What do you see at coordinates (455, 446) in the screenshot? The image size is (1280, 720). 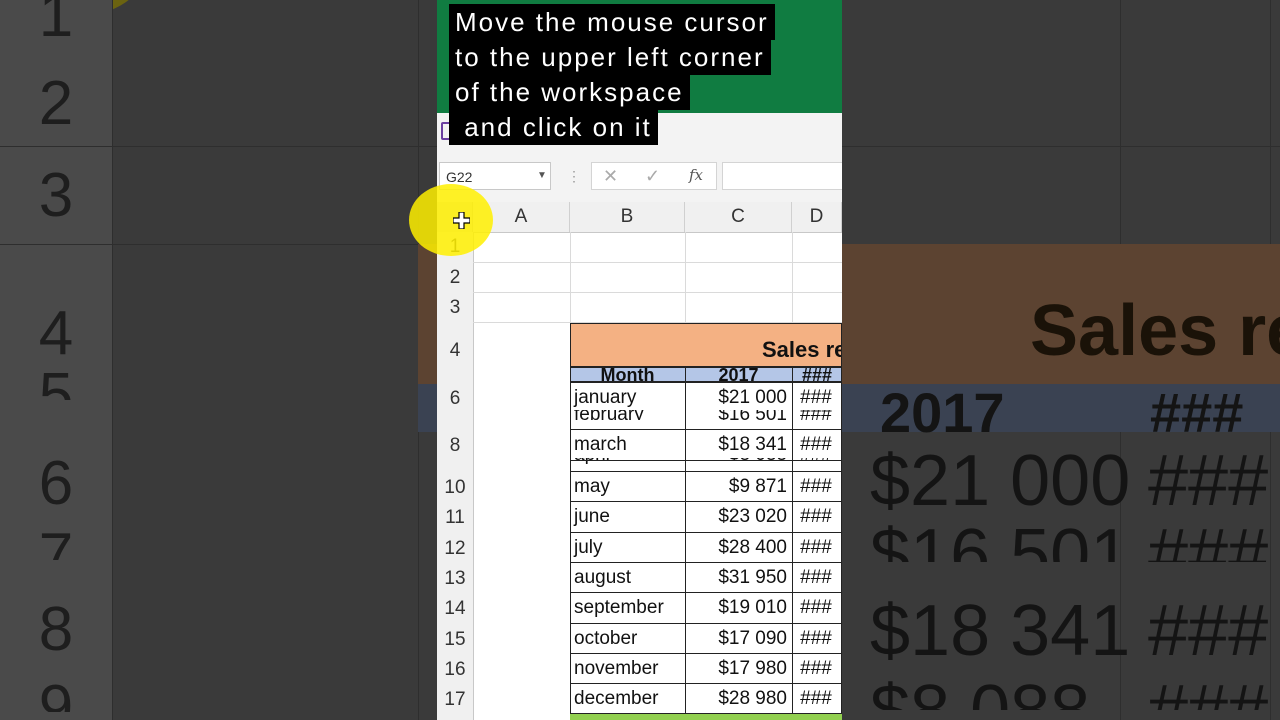 I see `row-header: 8` at bounding box center [455, 446].